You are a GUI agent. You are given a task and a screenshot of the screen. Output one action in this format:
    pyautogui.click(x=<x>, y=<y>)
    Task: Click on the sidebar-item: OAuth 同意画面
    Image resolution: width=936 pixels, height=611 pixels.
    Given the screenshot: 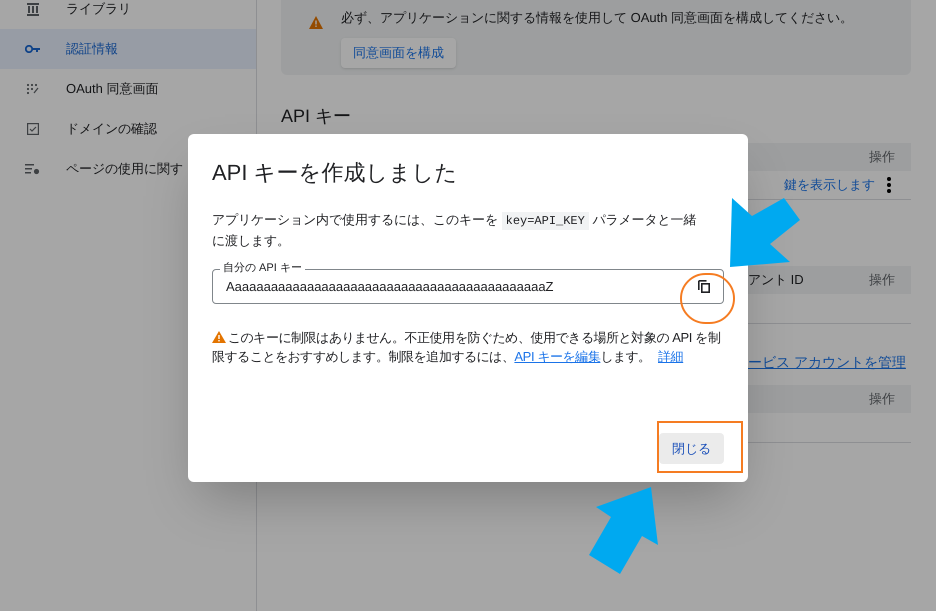 What is the action you would take?
    pyautogui.click(x=128, y=89)
    